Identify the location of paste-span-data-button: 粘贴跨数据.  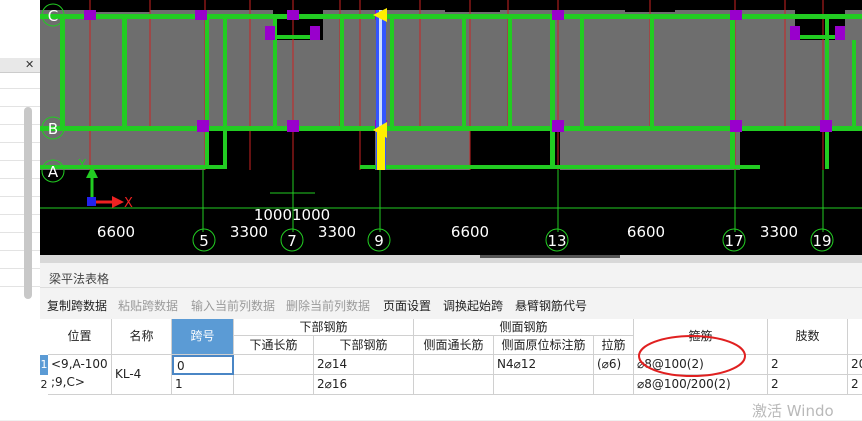
(148, 305).